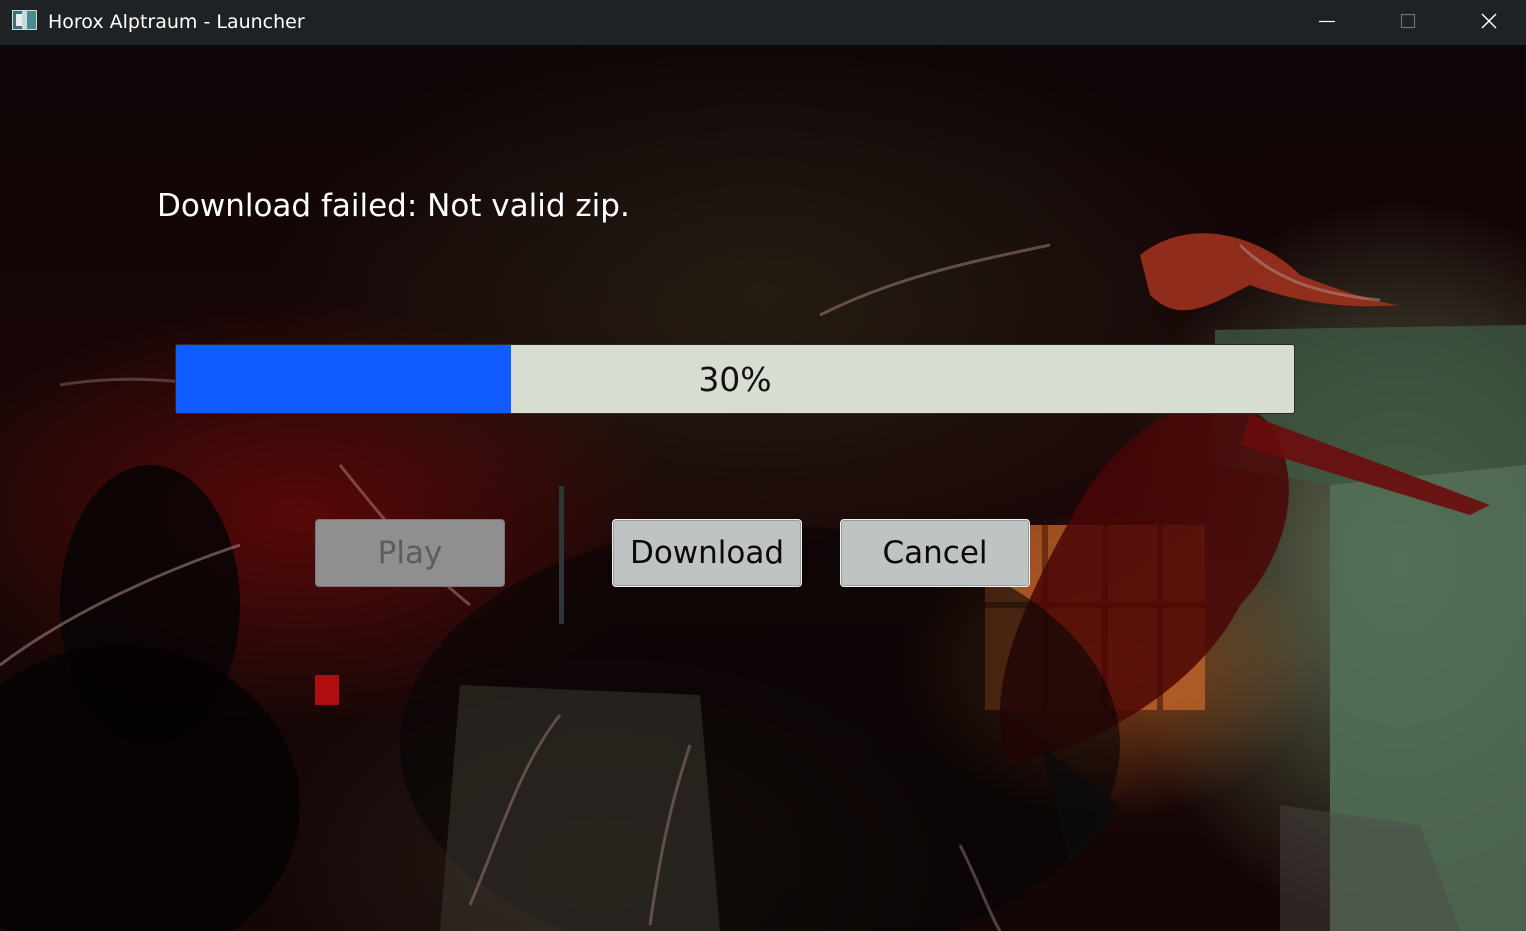  I want to click on close-icon, so click(1489, 21).